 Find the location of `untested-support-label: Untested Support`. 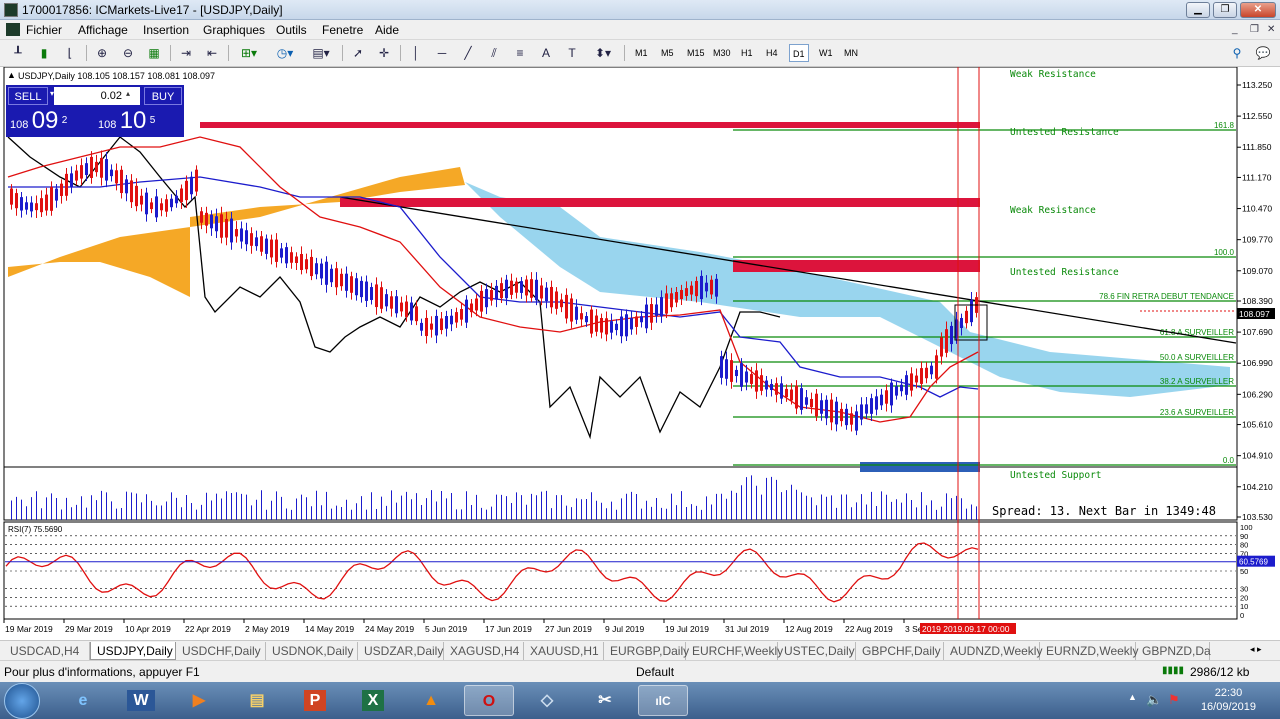

untested-support-label: Untested Support is located at coordinates (1056, 475).